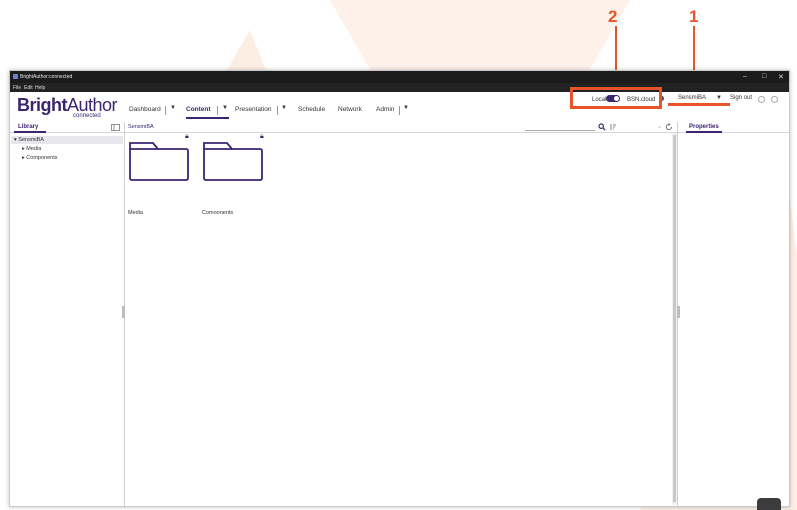  What do you see at coordinates (311, 109) in the screenshot?
I see `nav-schedule: Schedule` at bounding box center [311, 109].